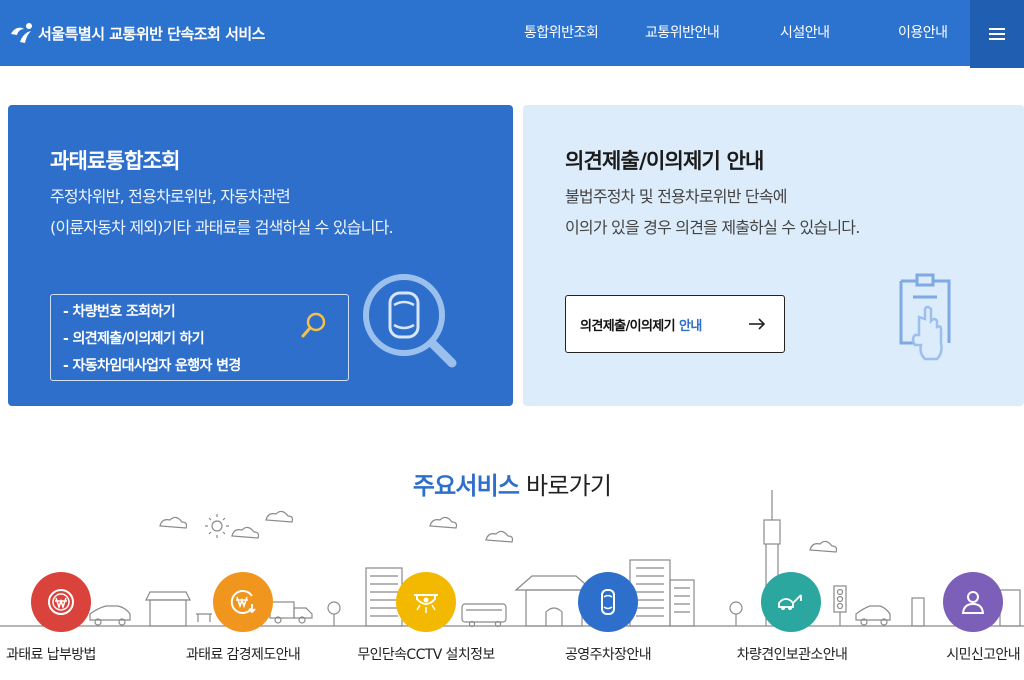 The image size is (1024, 680). I want to click on objection-guide-title: 의견제출/이의제기 안내, so click(664, 161).